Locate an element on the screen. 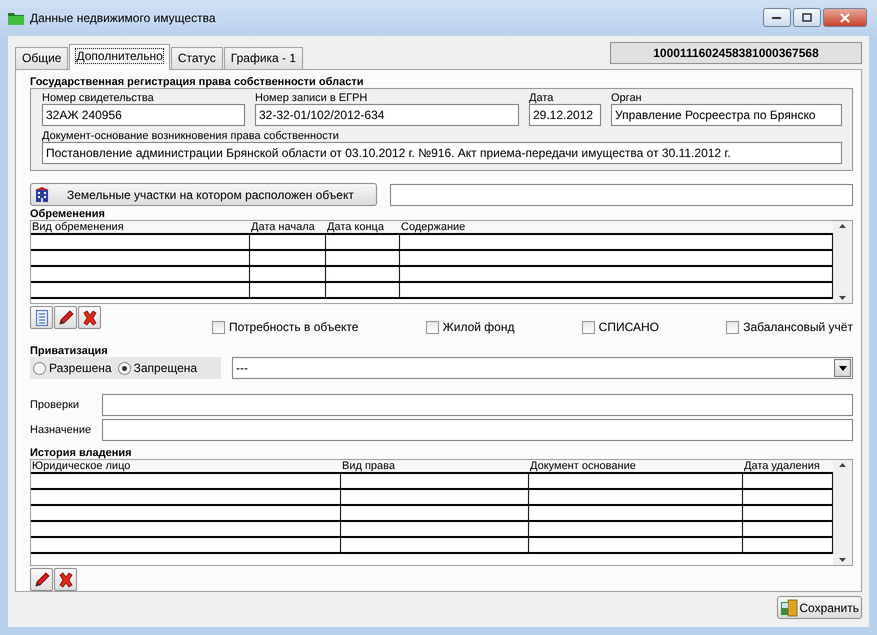  column-header: Дата конца is located at coordinates (355, 227).